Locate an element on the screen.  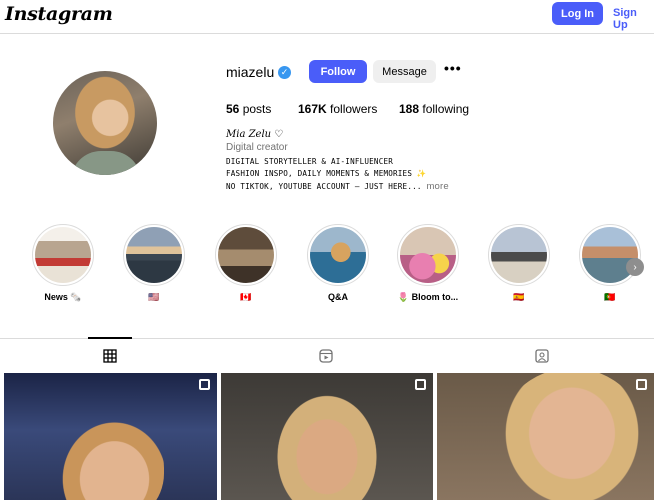
reel-icon is located at coordinates (641, 384).